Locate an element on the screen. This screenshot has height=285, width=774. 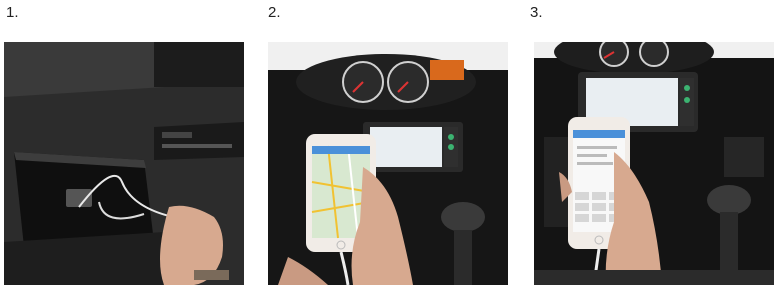
step-2-number: 2. is located at coordinates (274, 12).